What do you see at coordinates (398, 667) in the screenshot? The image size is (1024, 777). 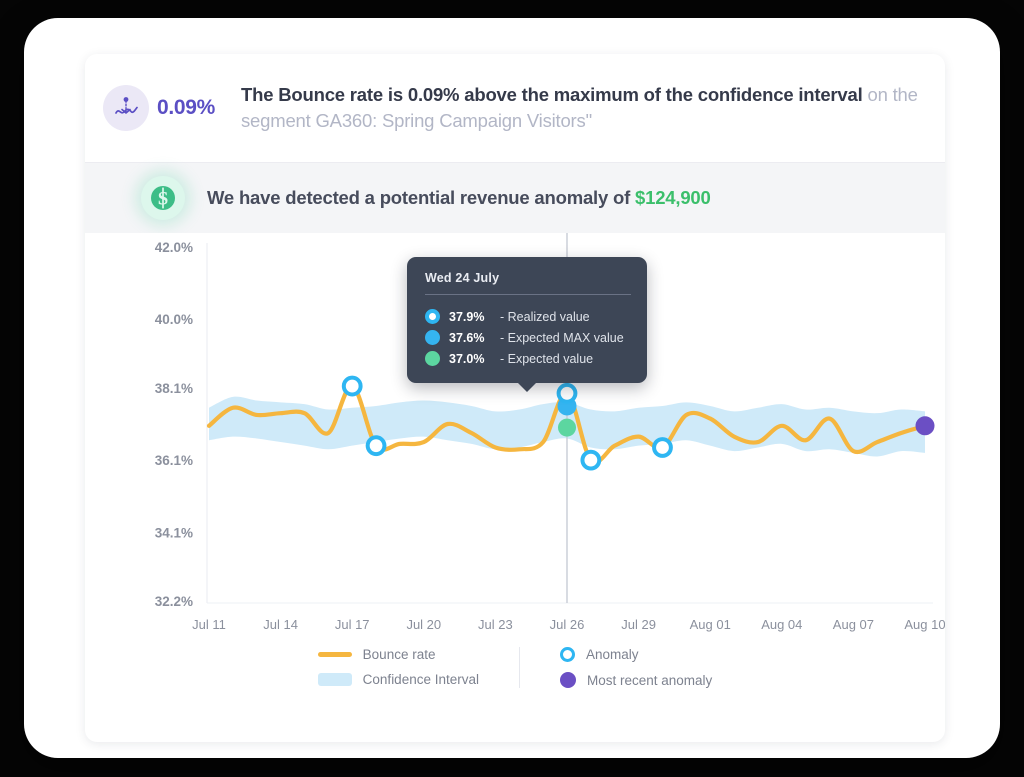 I see `legend-column-left: Bounce rate Confidence Interval` at bounding box center [398, 667].